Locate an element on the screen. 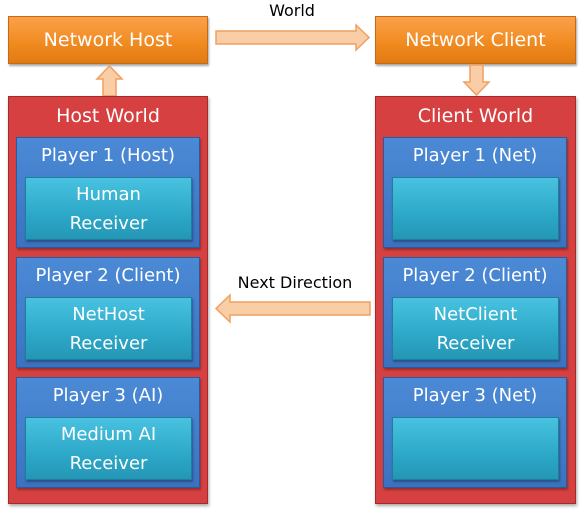 The width and height of the screenshot is (586, 512). receiver-box: NetClient Receiver is located at coordinates (475, 328).